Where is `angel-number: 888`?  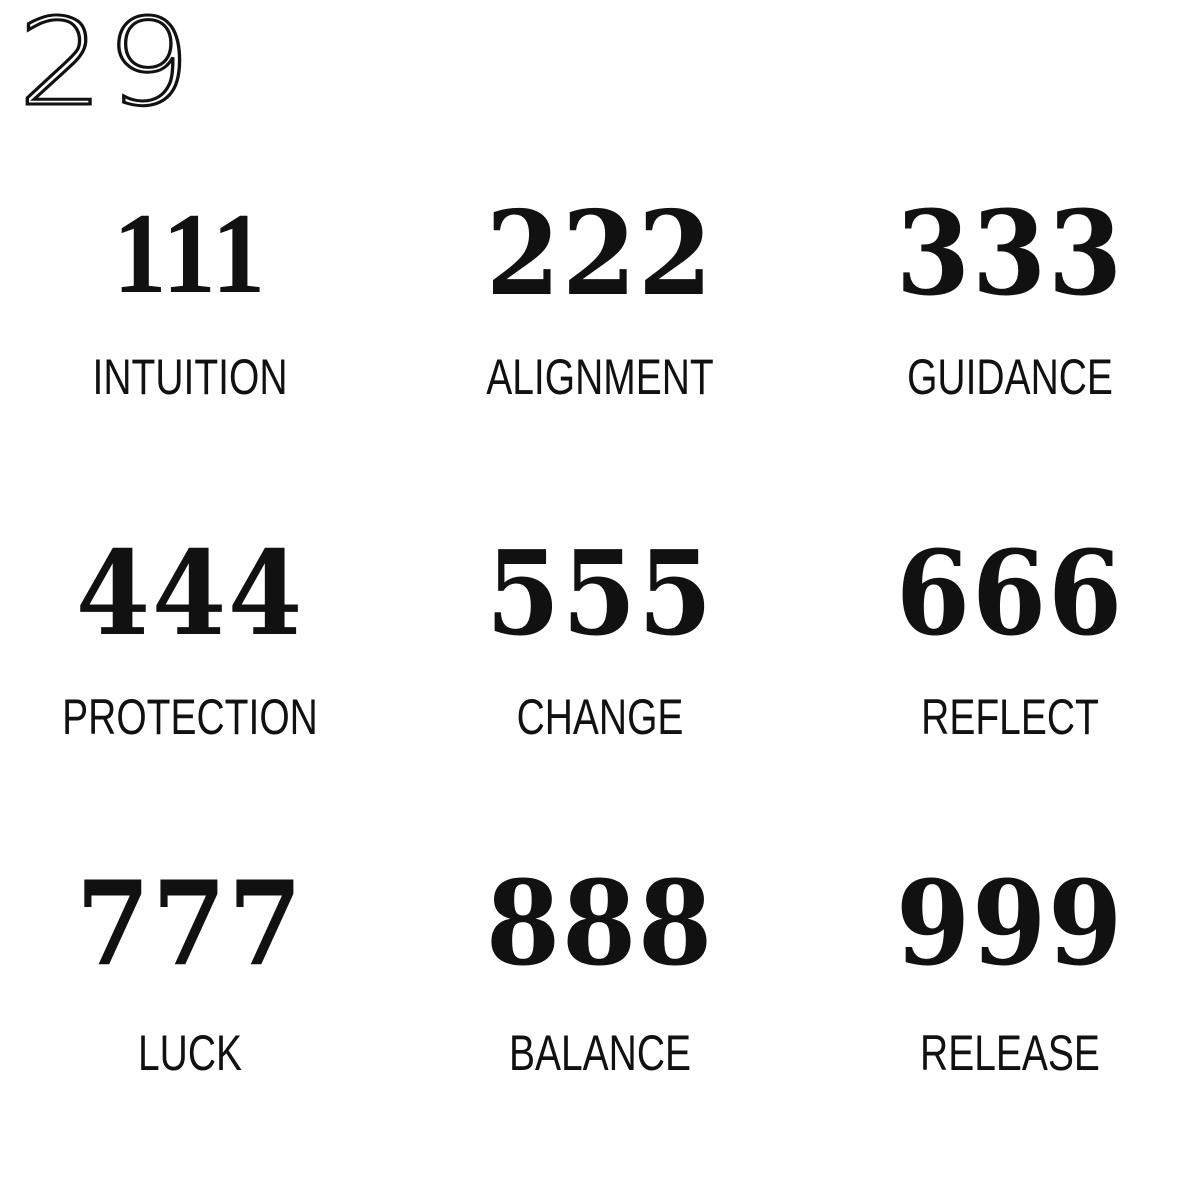 angel-number: 888 is located at coordinates (600, 924).